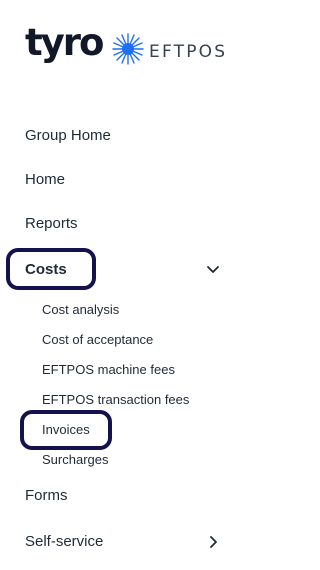 This screenshot has height=570, width=320. Describe the element at coordinates (108, 369) in the screenshot. I see `subnav-item-eftpos-machine-fees: EFTPOS machine fees` at that location.